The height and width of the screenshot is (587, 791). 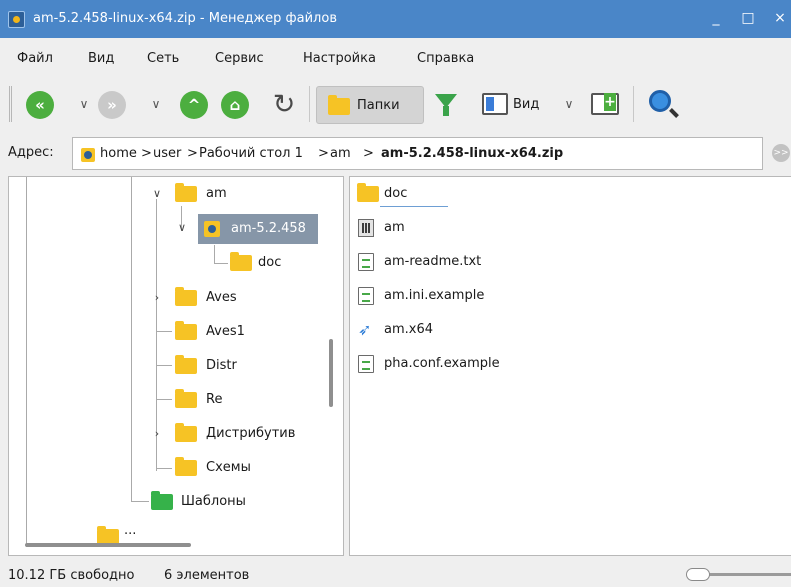 What do you see at coordinates (239, 58) in the screenshot?
I see `menu-service: Сервис` at bounding box center [239, 58].